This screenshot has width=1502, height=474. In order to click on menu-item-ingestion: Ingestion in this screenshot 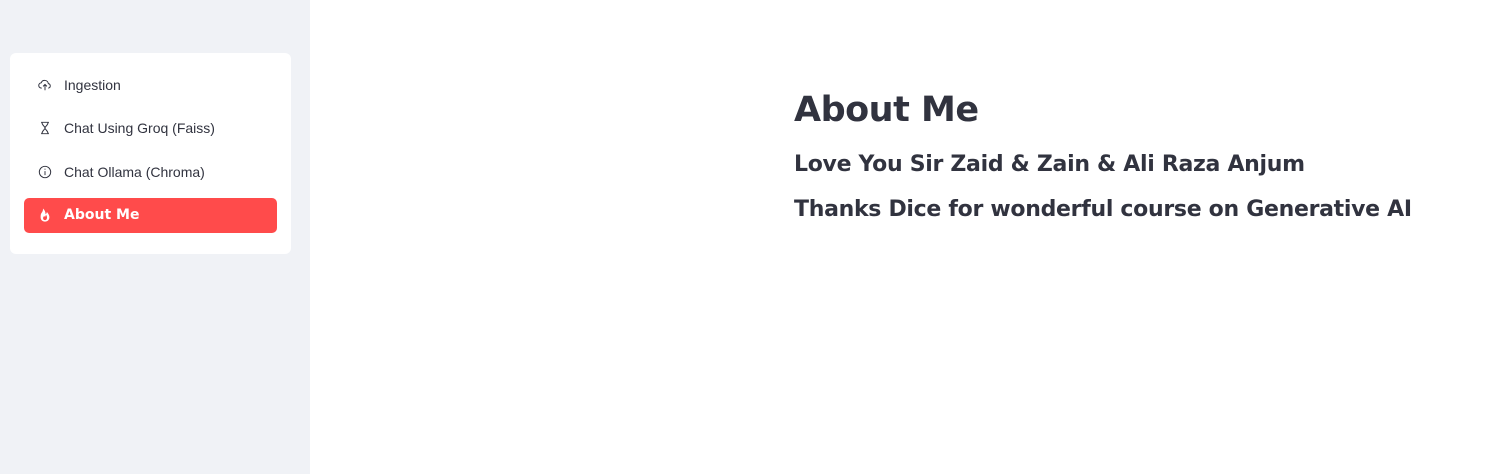, I will do `click(150, 84)`.